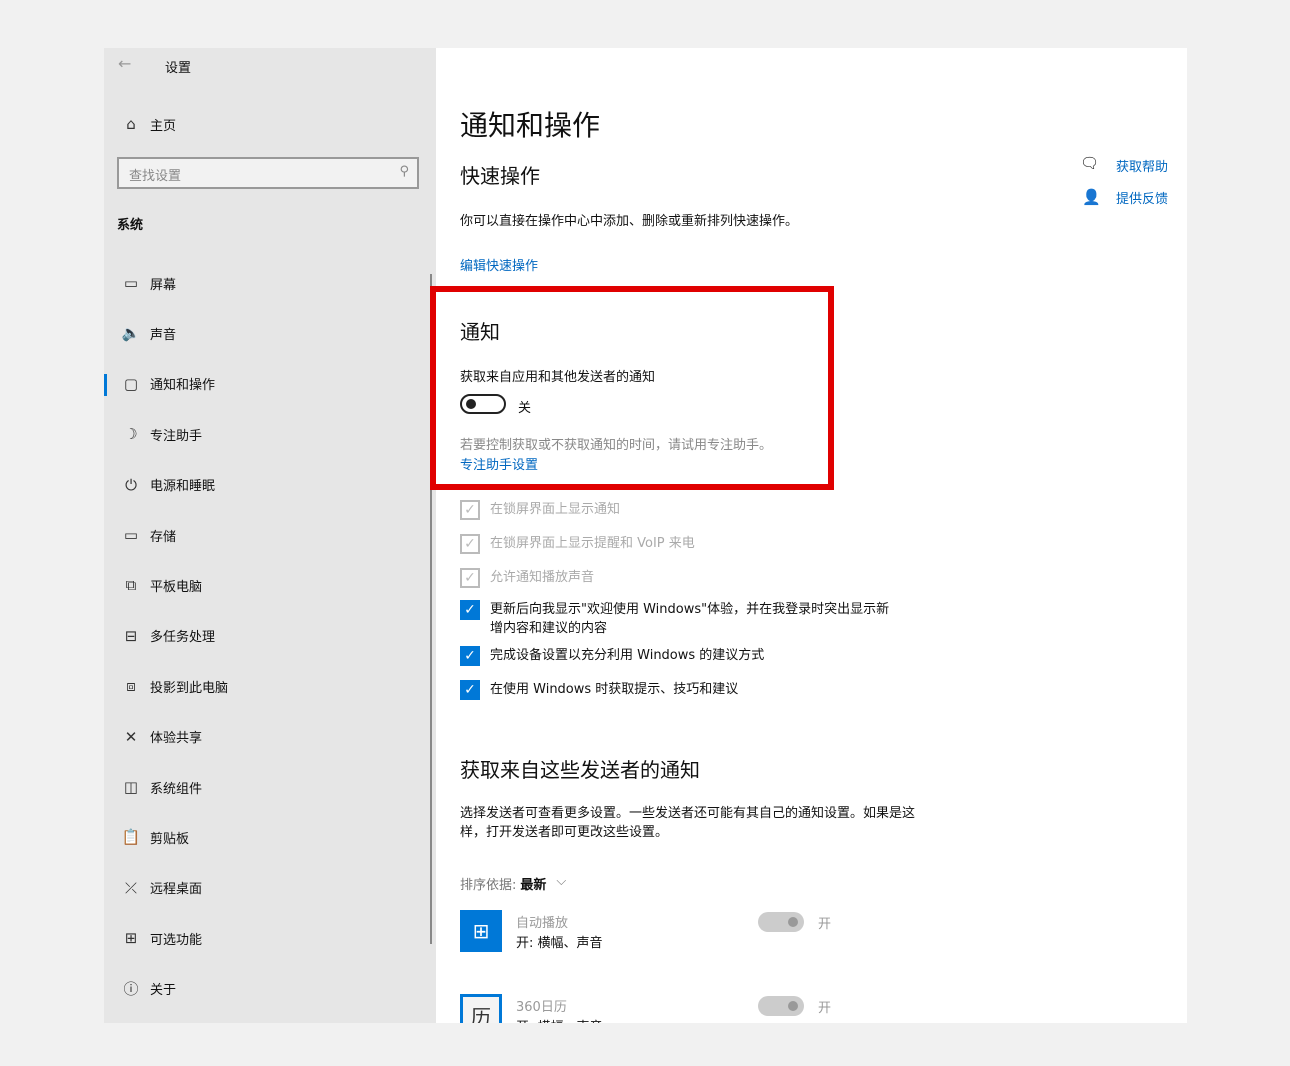 This screenshot has width=1290, height=1066. What do you see at coordinates (650, 935) in the screenshot?
I see `sender-row: ⊞ 自动播放 开: 横幅、声音 开` at bounding box center [650, 935].